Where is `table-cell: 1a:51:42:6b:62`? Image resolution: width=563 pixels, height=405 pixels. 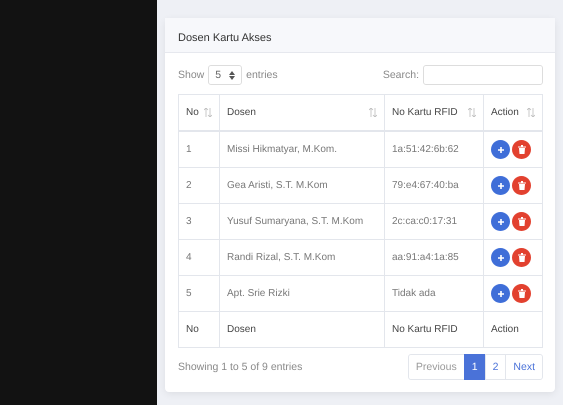 table-cell: 1a:51:42:6b:62 is located at coordinates (434, 149).